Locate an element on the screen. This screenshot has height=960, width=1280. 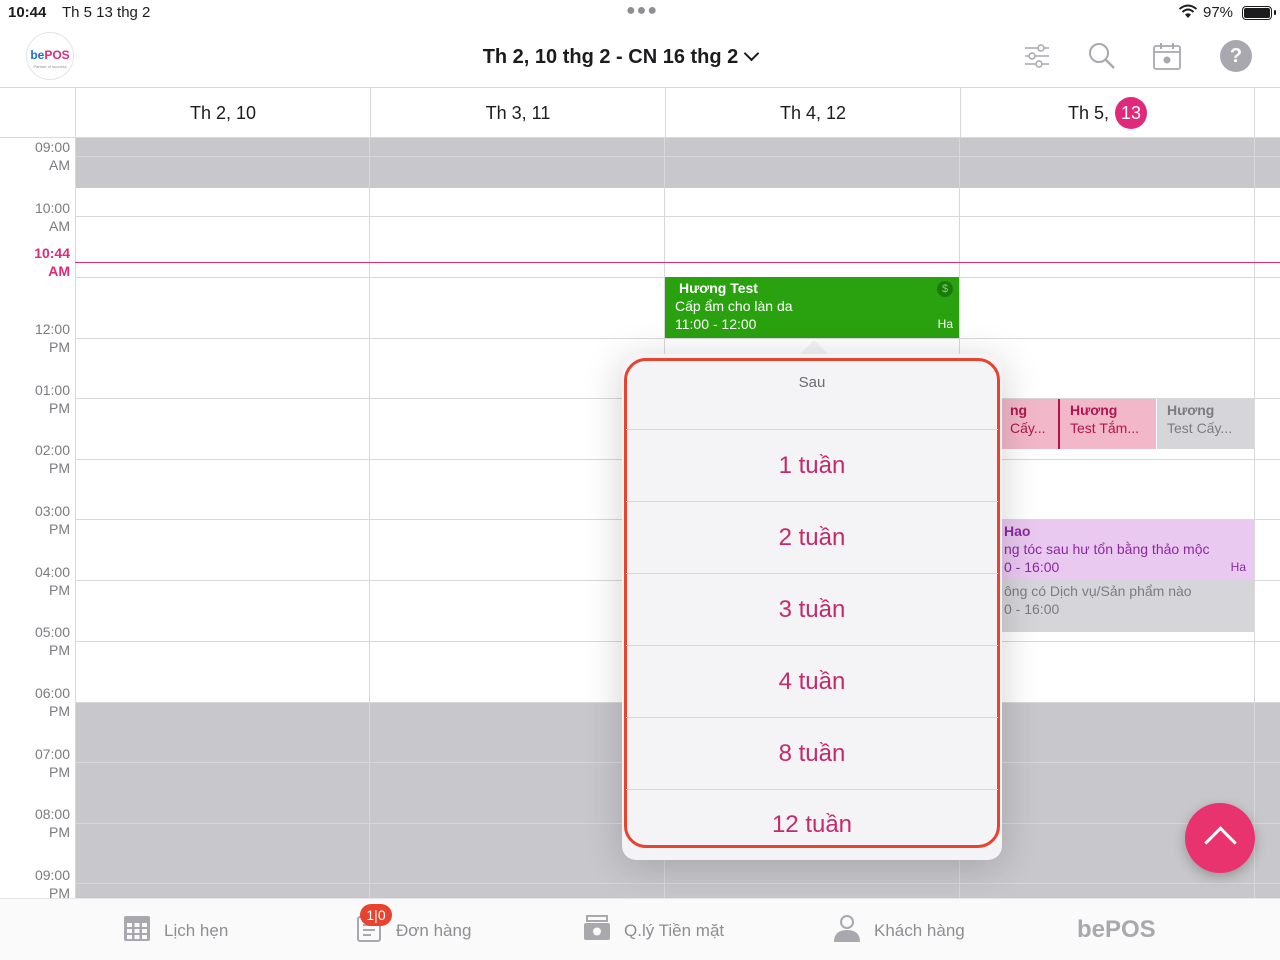
tab-customers: Khách hàng is located at coordinates (902, 930).